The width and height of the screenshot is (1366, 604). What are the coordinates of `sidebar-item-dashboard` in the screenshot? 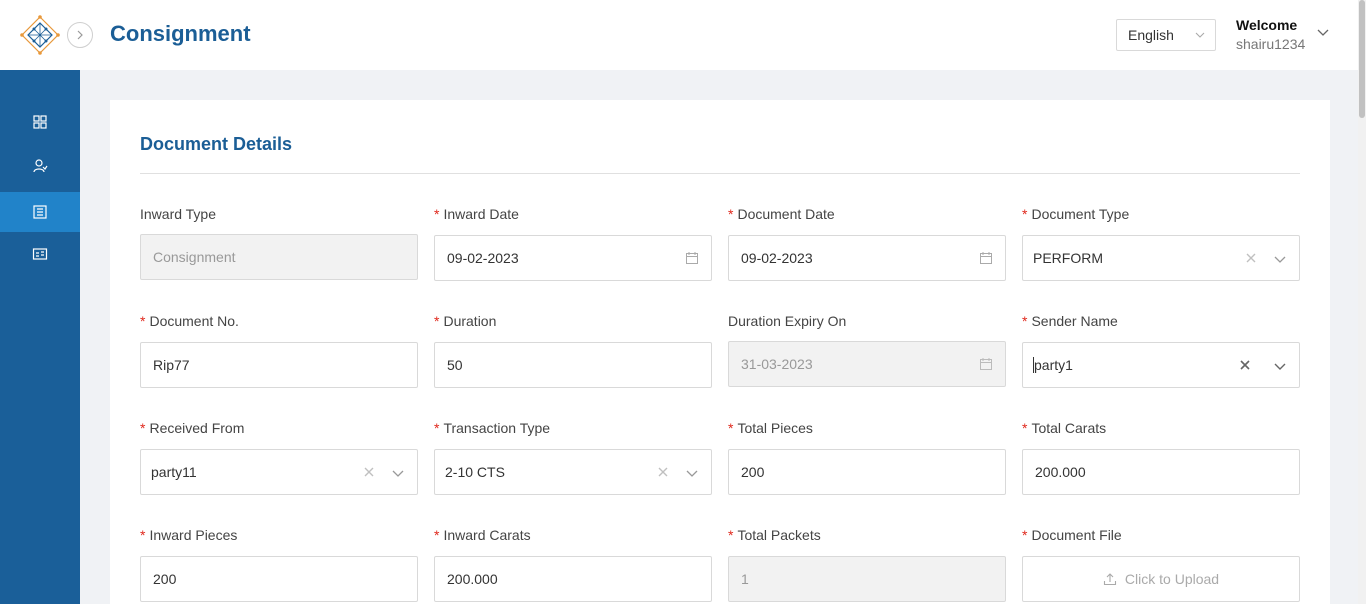 It's located at (40, 122).